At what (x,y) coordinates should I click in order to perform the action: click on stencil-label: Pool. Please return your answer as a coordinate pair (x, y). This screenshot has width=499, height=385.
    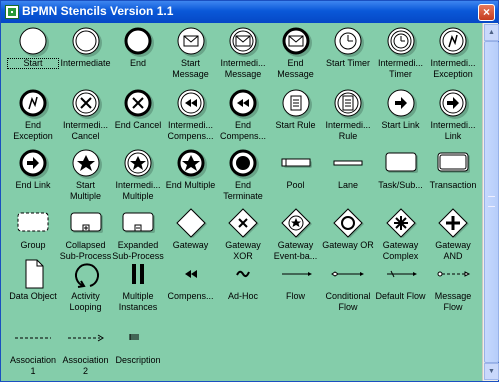
    Looking at the image, I should click on (295, 185).